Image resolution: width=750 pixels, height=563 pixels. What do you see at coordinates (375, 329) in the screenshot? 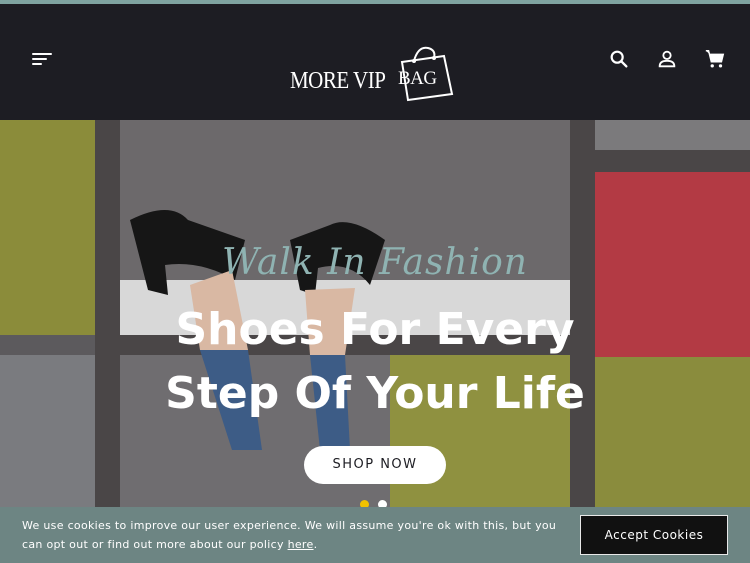
I see `hero-title-line-1: Shoes For Every` at bounding box center [375, 329].